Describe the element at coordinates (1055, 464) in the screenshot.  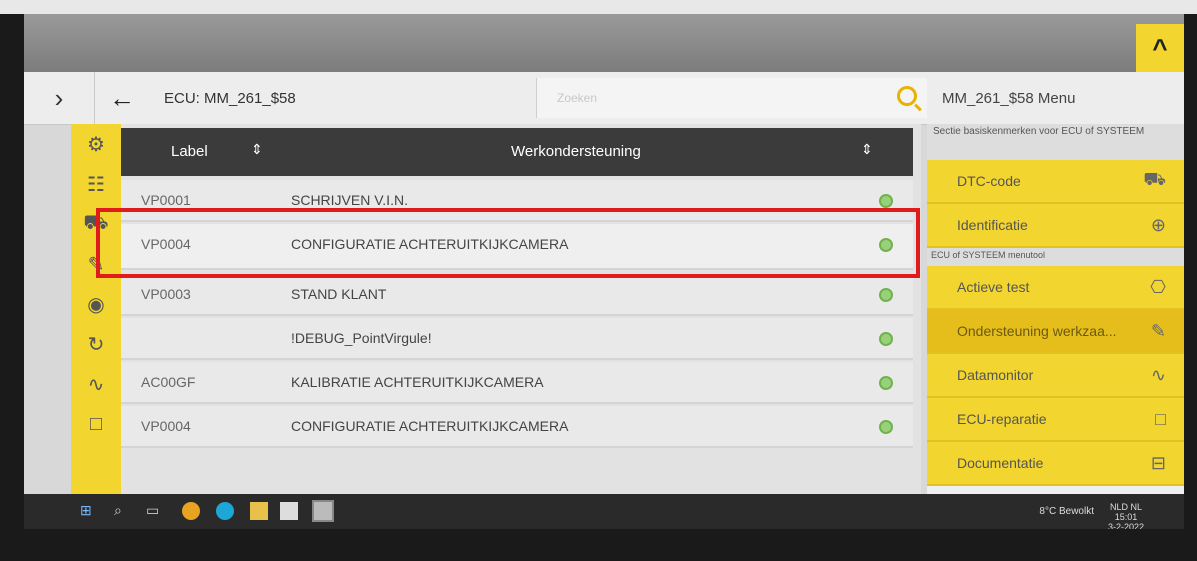
I see `menu-documentatie: Documentatie ⊟` at that location.